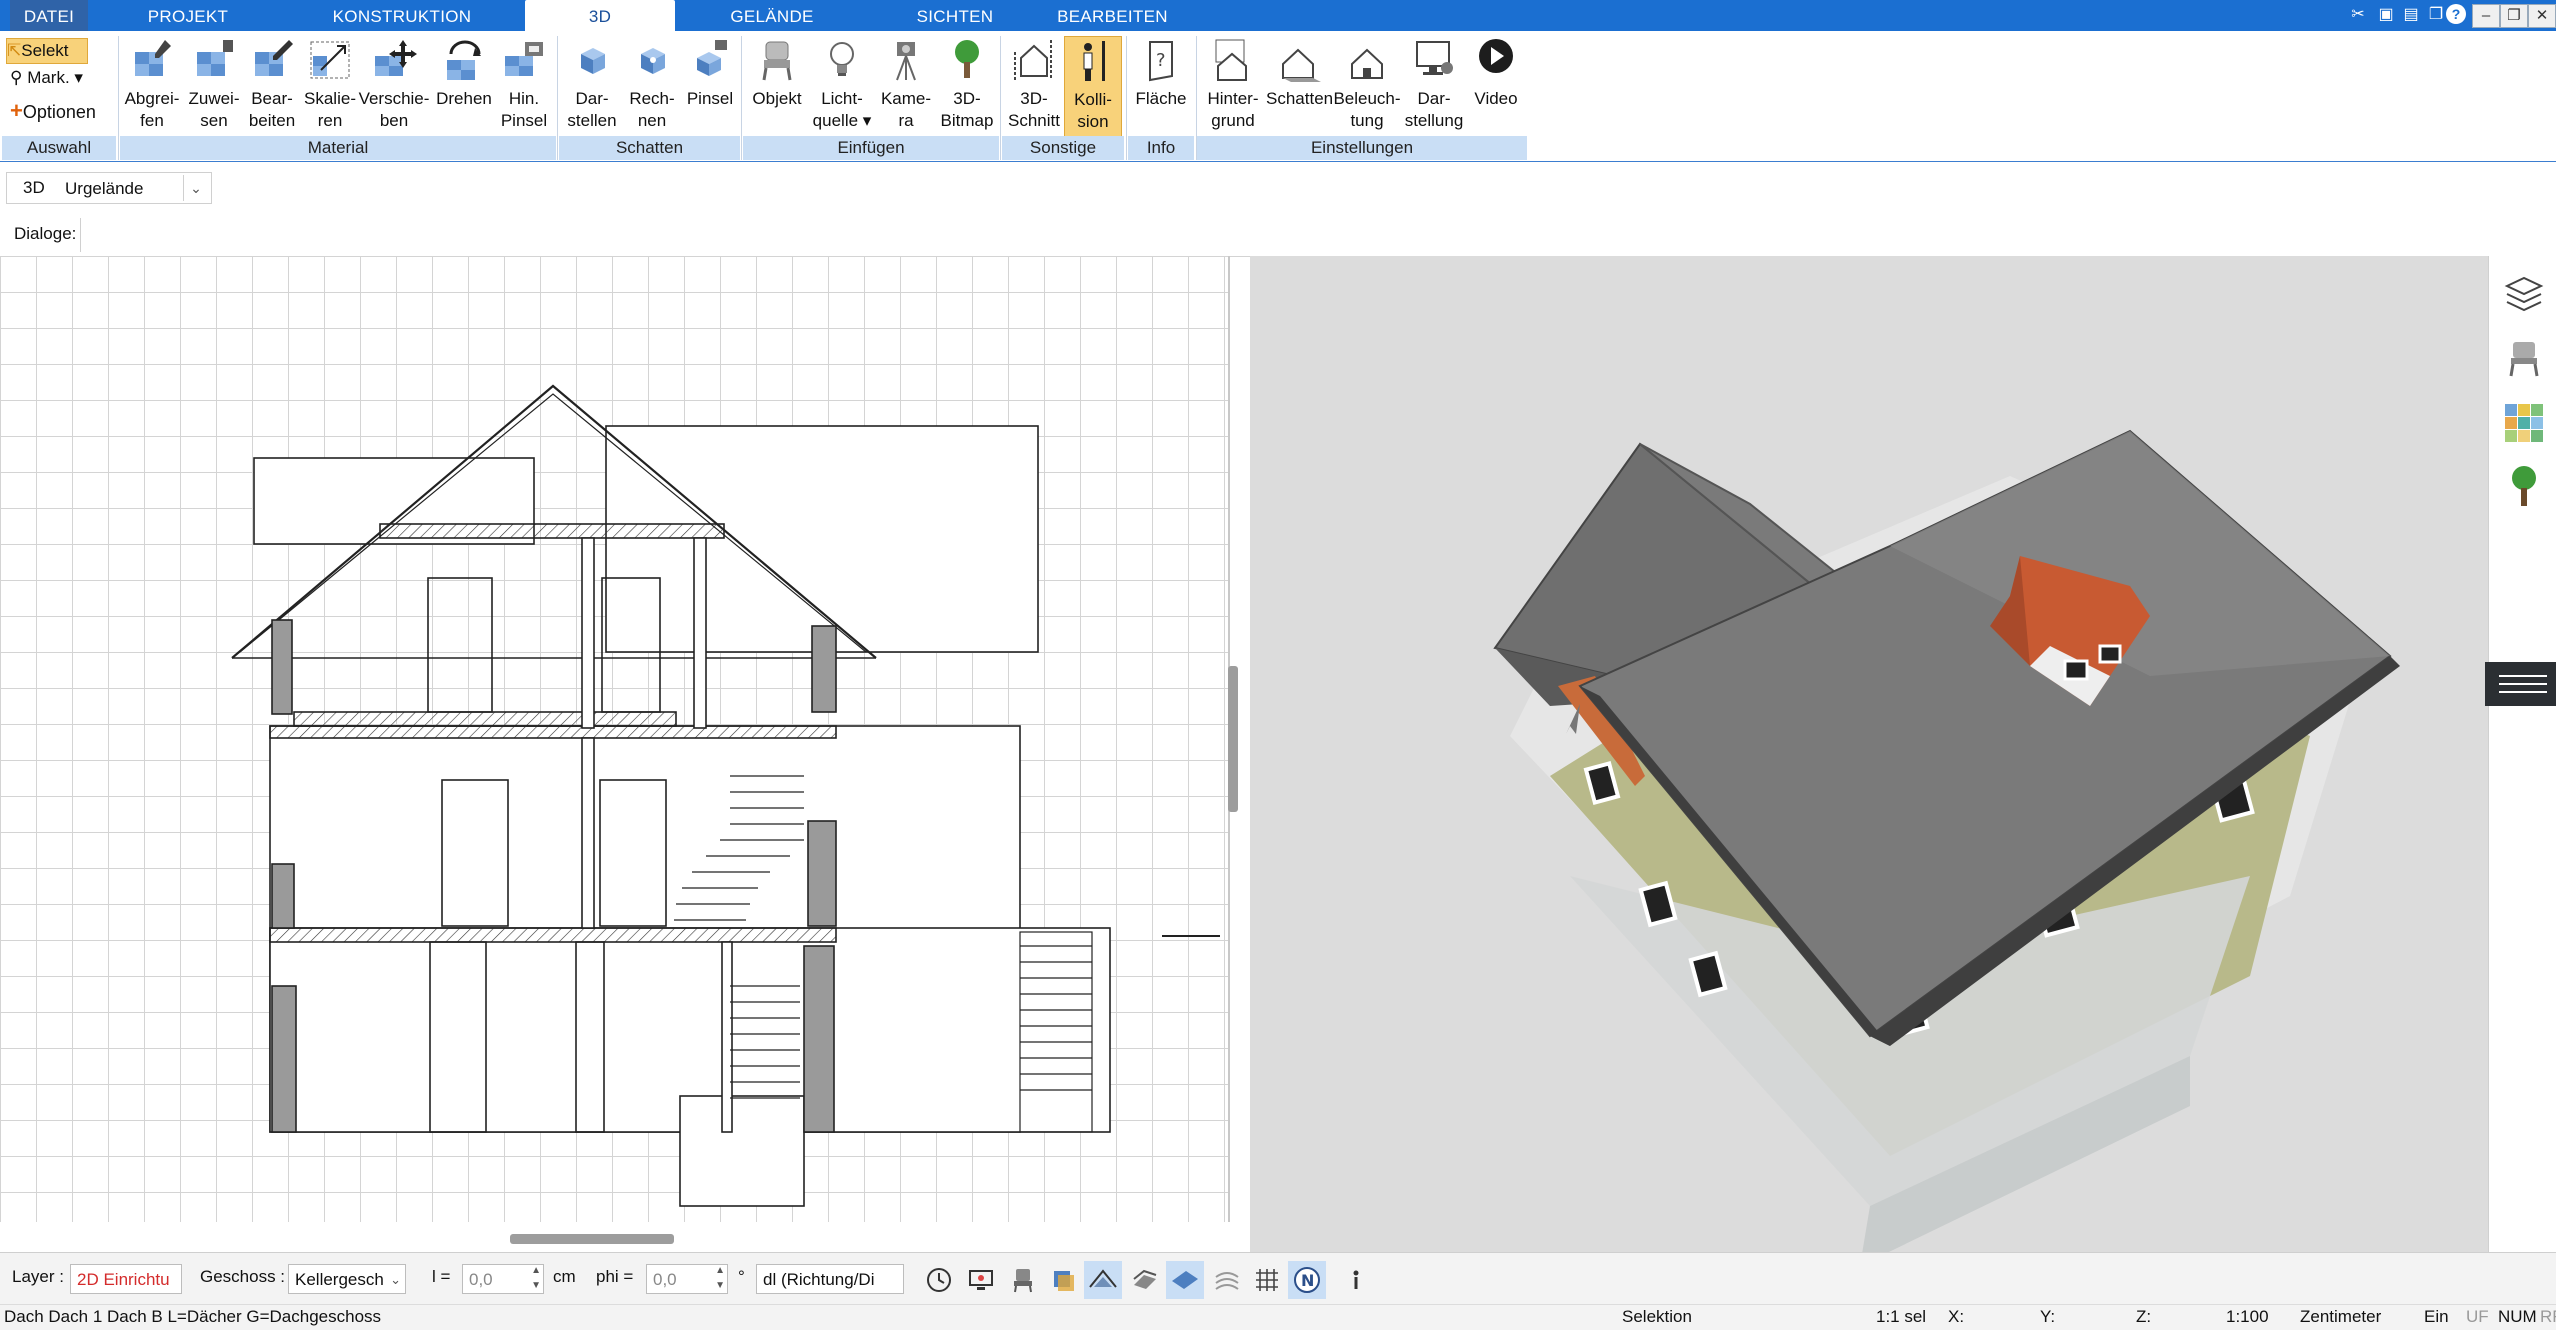  What do you see at coordinates (46, 78) in the screenshot?
I see `mark-button: ⚲ Mark. ▾` at bounding box center [46, 78].